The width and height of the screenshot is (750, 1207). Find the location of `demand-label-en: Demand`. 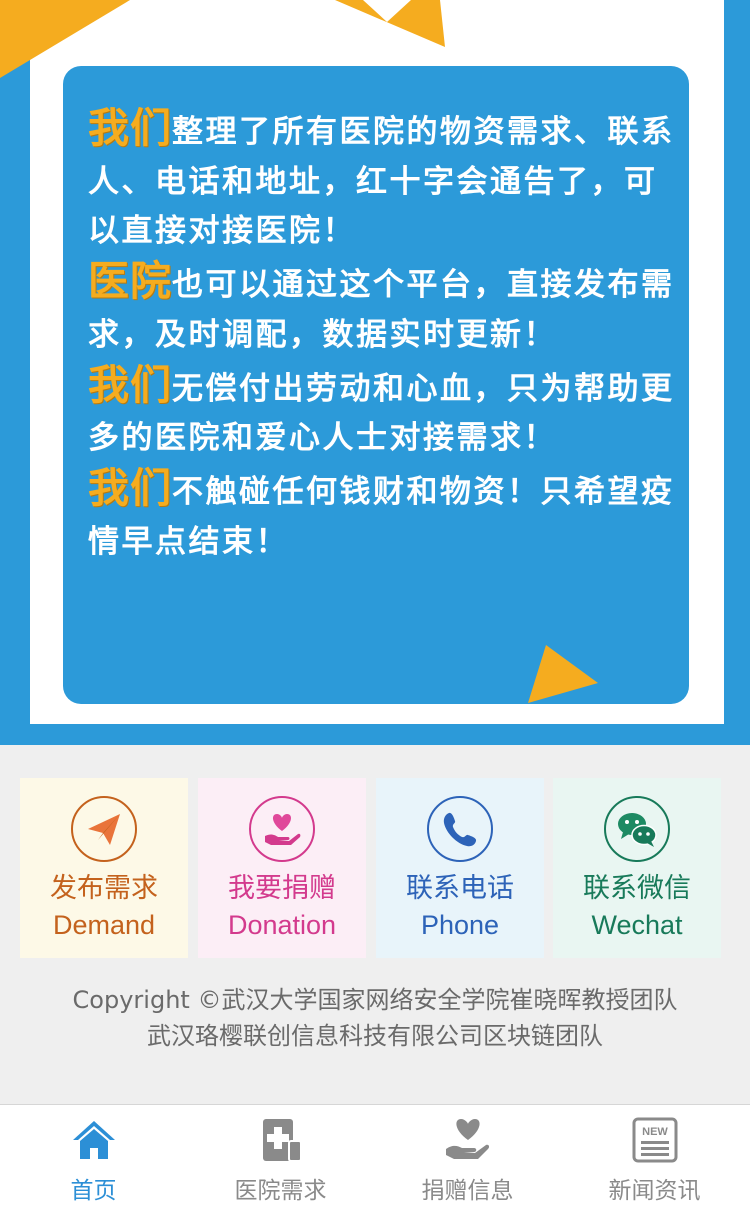

demand-label-en: Demand is located at coordinates (104, 925).